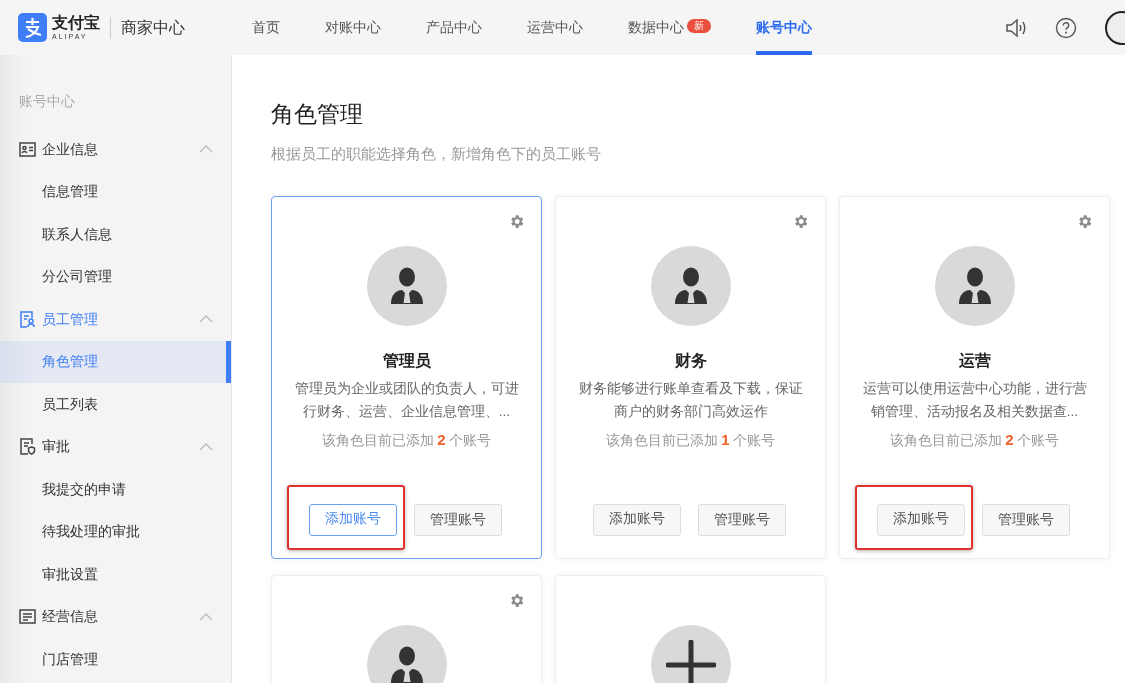  Describe the element at coordinates (406, 360) in the screenshot. I see `role-title: 管理员` at that location.